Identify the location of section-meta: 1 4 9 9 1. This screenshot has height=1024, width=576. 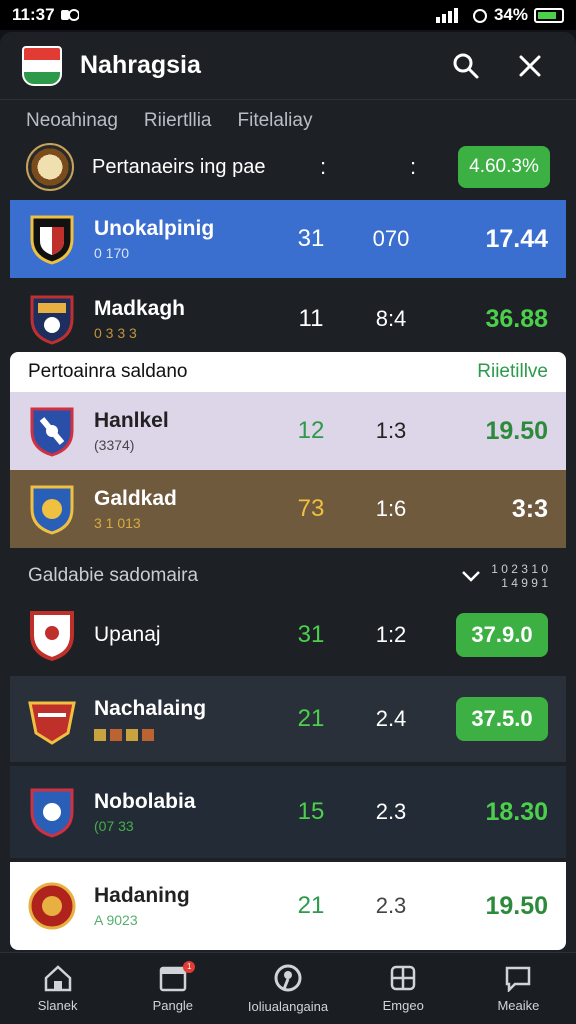
(524, 583).